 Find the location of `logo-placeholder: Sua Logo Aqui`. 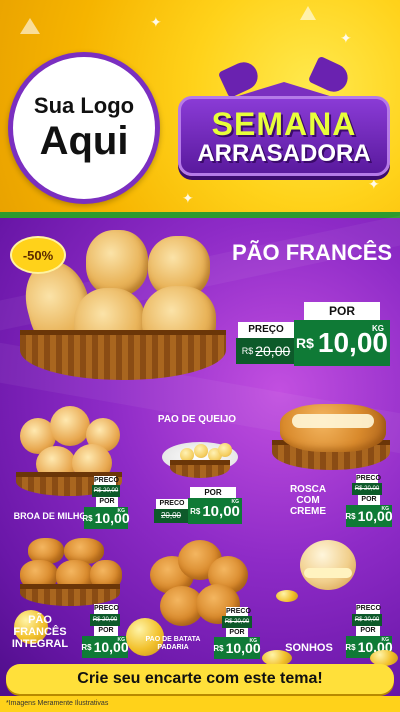

logo-placeholder: Sua Logo Aqui is located at coordinates (84, 128).